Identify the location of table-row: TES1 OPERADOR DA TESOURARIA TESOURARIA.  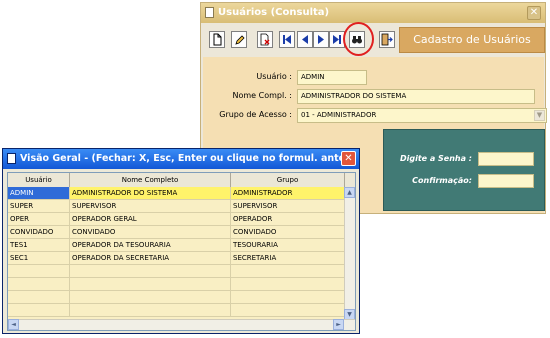
(181, 245).